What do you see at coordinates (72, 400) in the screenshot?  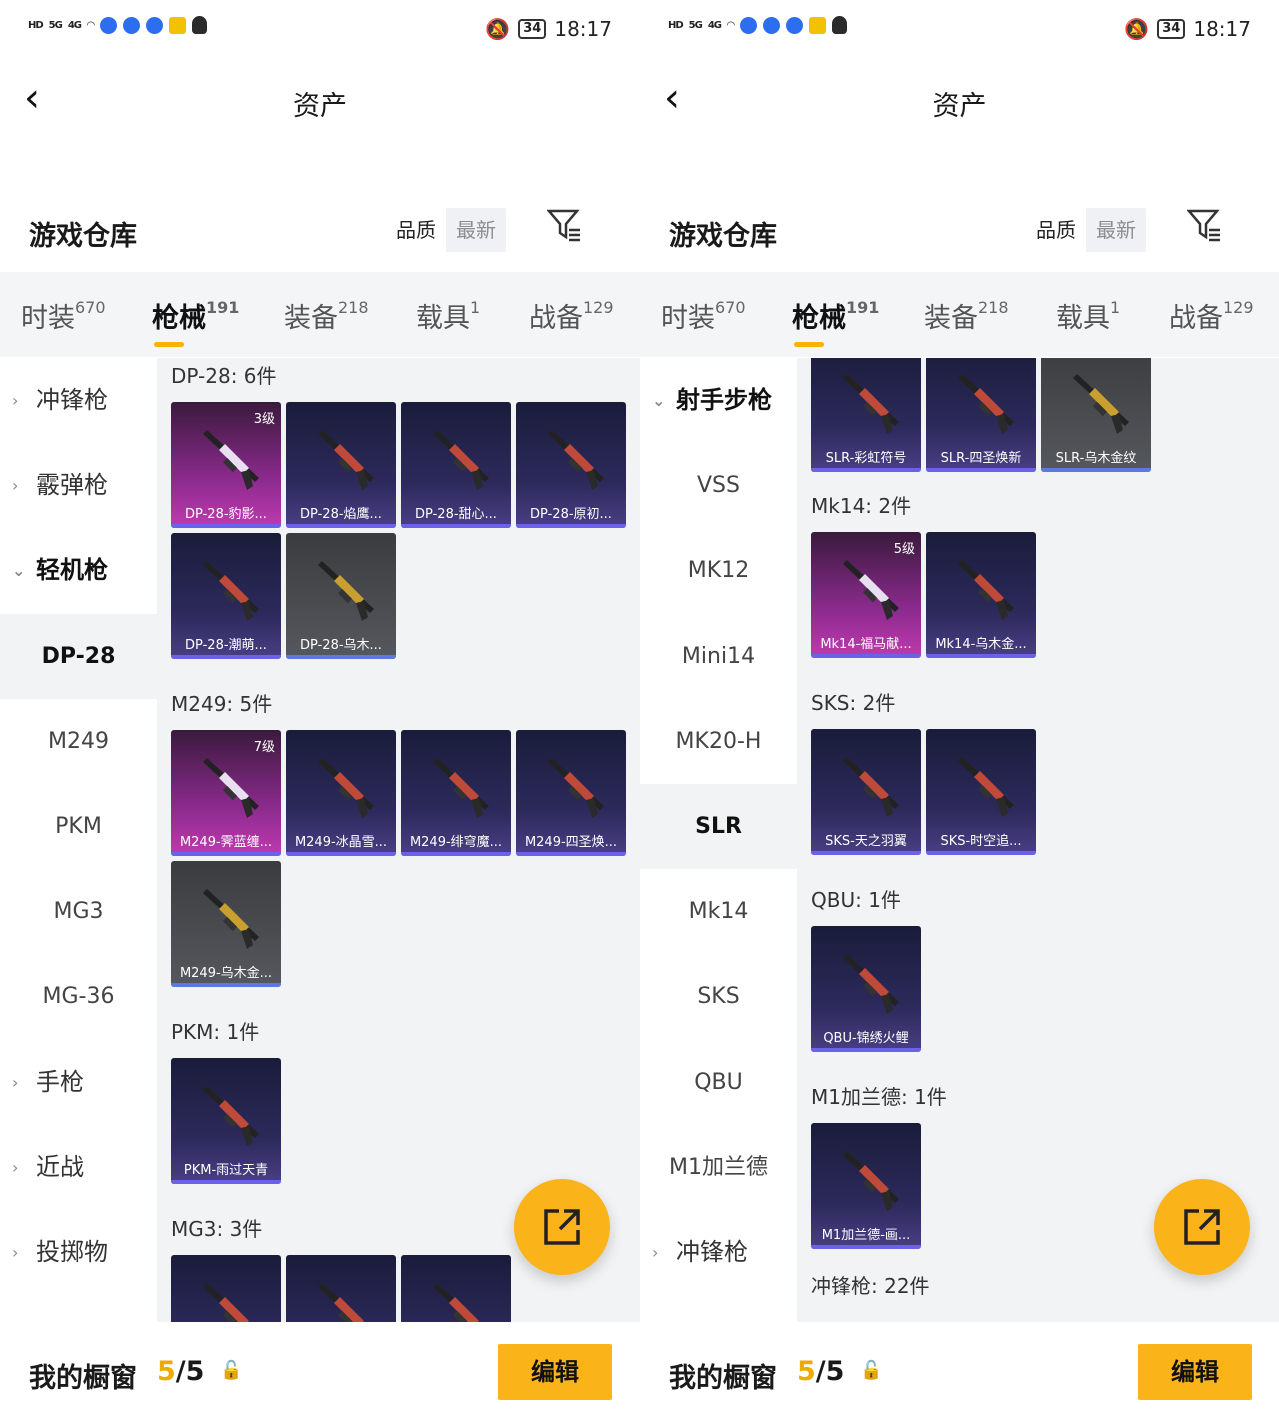 I see `sidebar-item-label: 冲锋枪` at bounding box center [72, 400].